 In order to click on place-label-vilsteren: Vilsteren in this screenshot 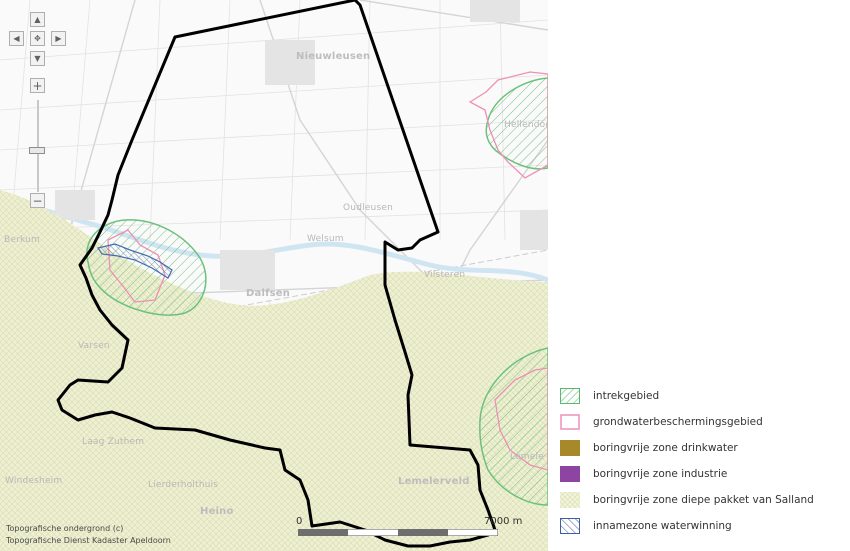, I will do `click(445, 275)`.